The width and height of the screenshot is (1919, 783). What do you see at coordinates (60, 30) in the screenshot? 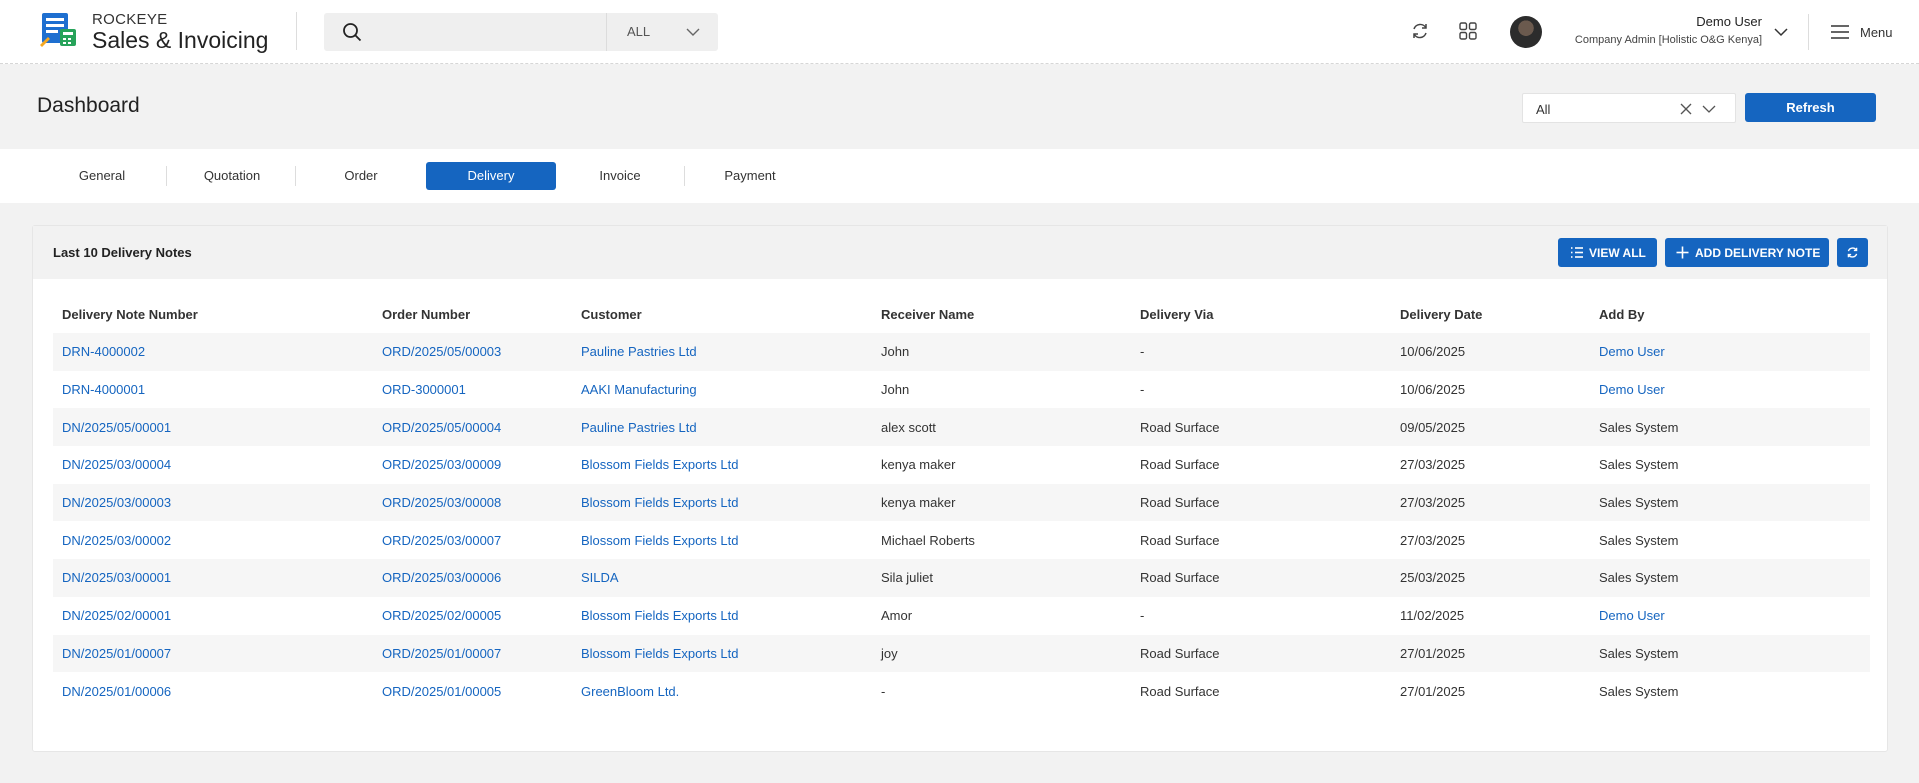
I see `app-logo-icon` at bounding box center [60, 30].